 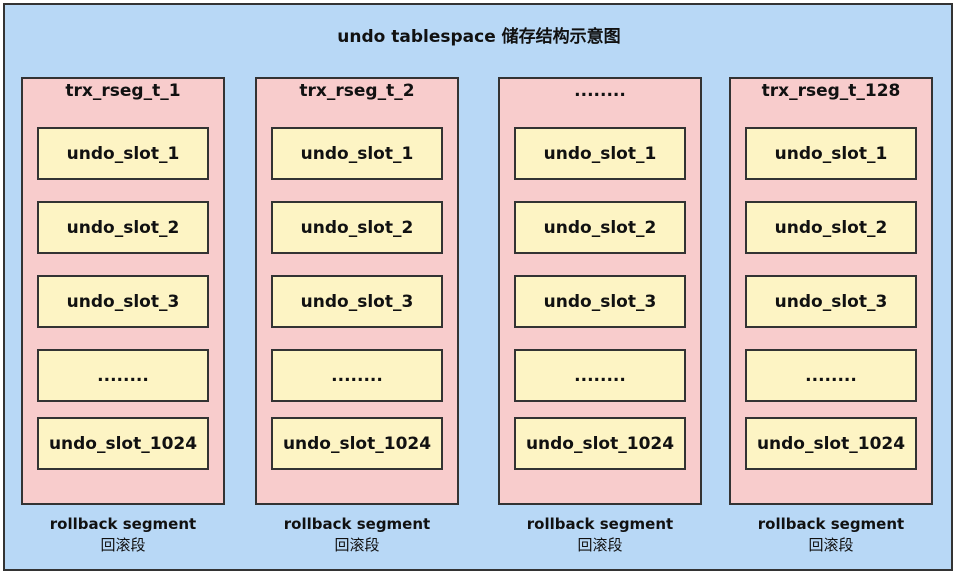 What do you see at coordinates (479, 37) in the screenshot?
I see `diagram-title: undo tablespace 储存结构示意图` at bounding box center [479, 37].